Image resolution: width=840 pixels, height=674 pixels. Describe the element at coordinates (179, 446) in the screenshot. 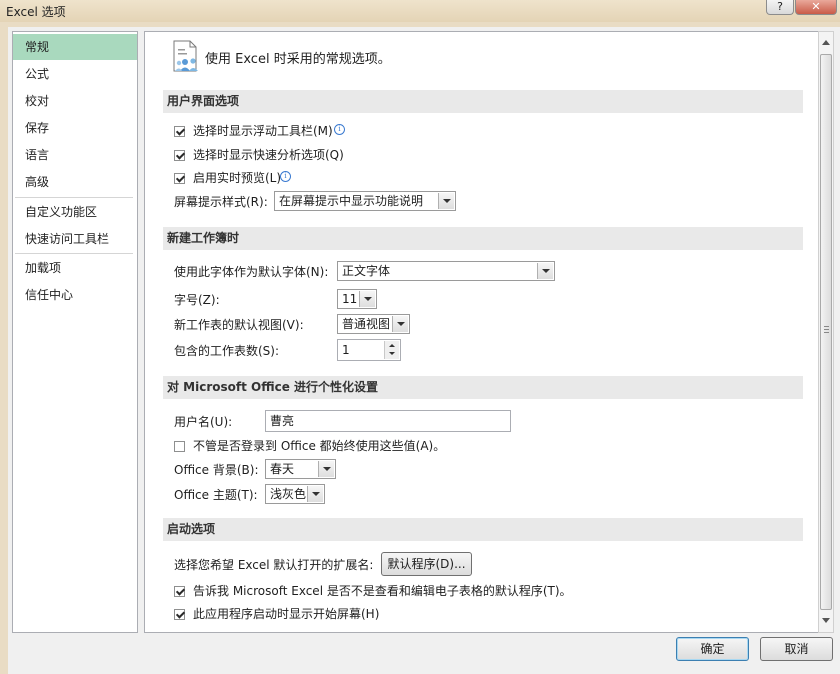

I see `always-use-checkbox` at that location.